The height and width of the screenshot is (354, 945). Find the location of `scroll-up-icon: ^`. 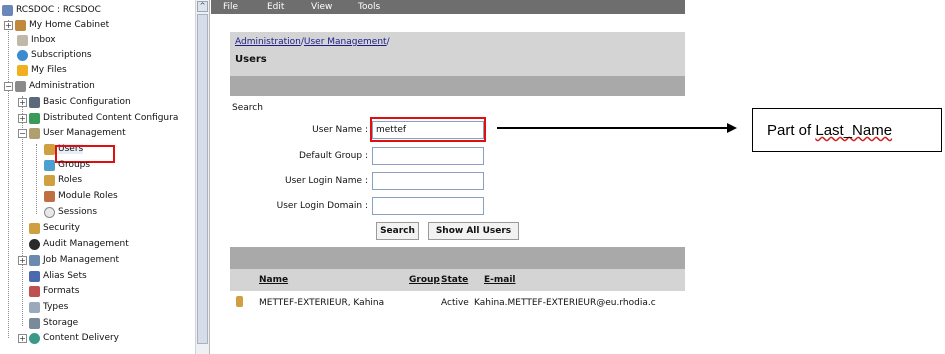

scroll-up-icon: ^ is located at coordinates (202, 6).